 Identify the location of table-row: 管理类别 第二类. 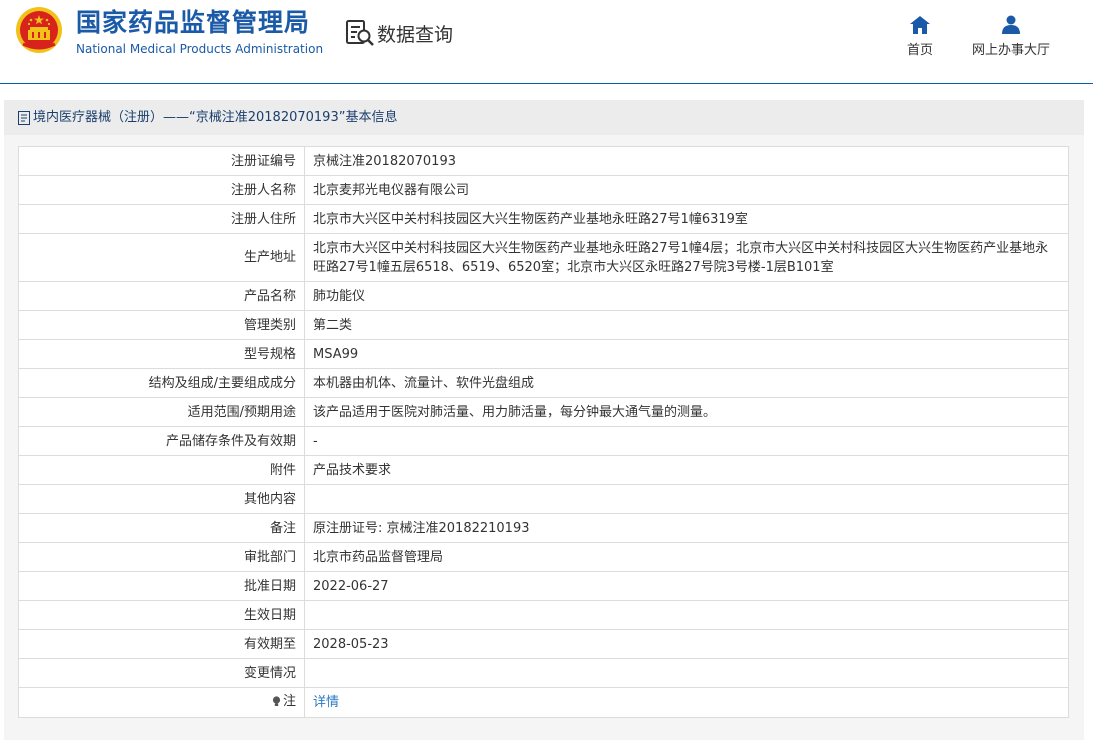
(543, 325).